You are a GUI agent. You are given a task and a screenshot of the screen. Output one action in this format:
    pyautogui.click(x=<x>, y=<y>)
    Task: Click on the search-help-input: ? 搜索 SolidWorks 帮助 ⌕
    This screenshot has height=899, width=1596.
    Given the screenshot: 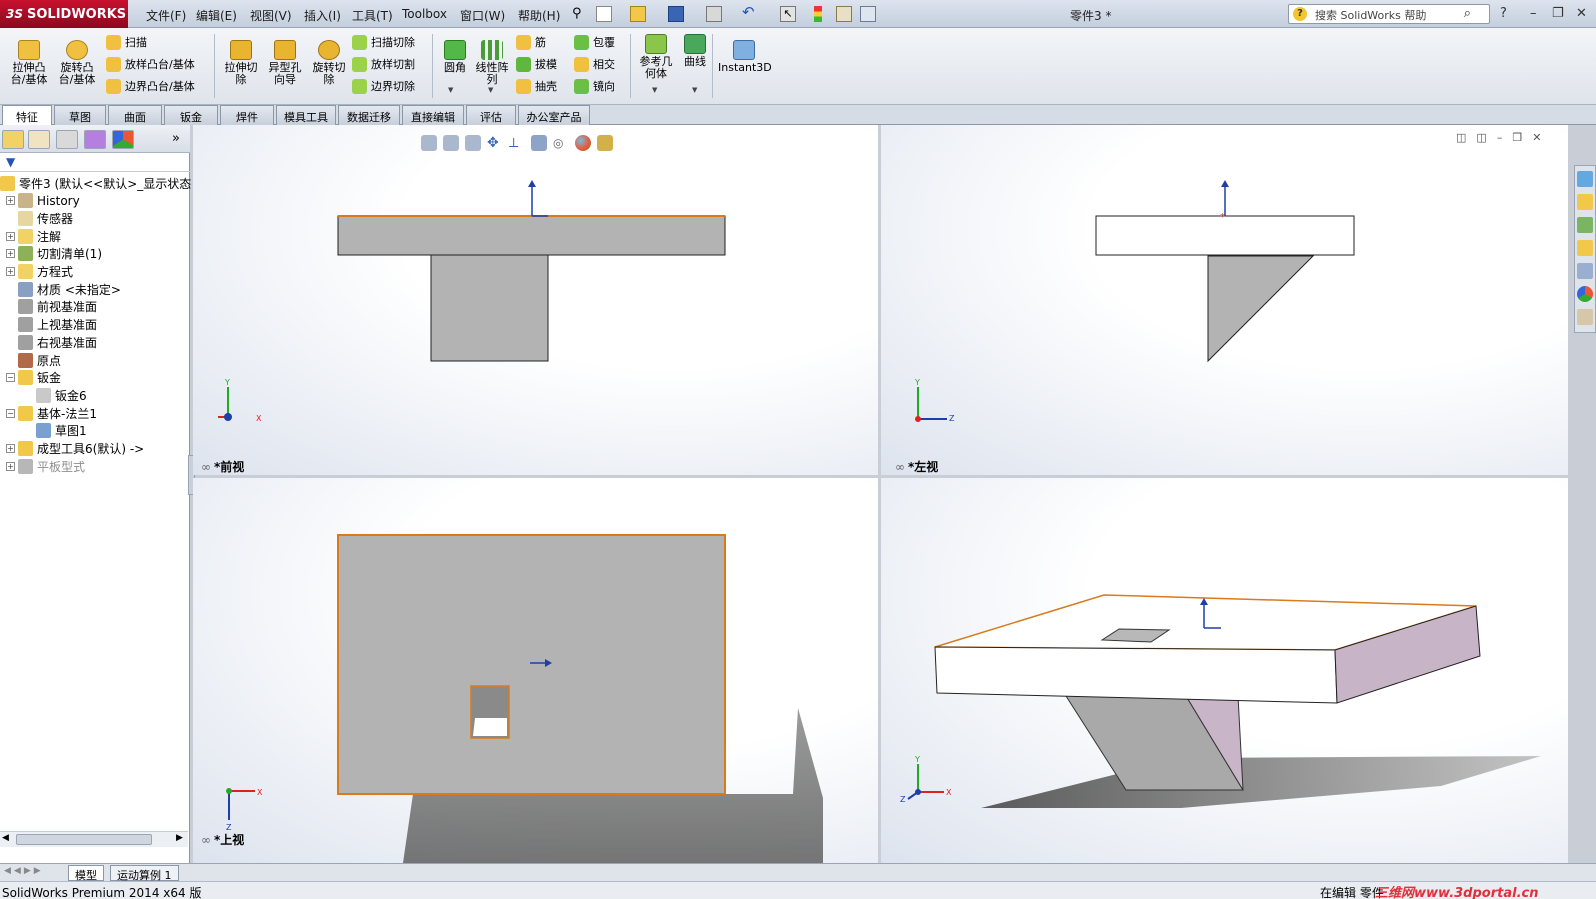 What is the action you would take?
    pyautogui.click(x=1389, y=14)
    